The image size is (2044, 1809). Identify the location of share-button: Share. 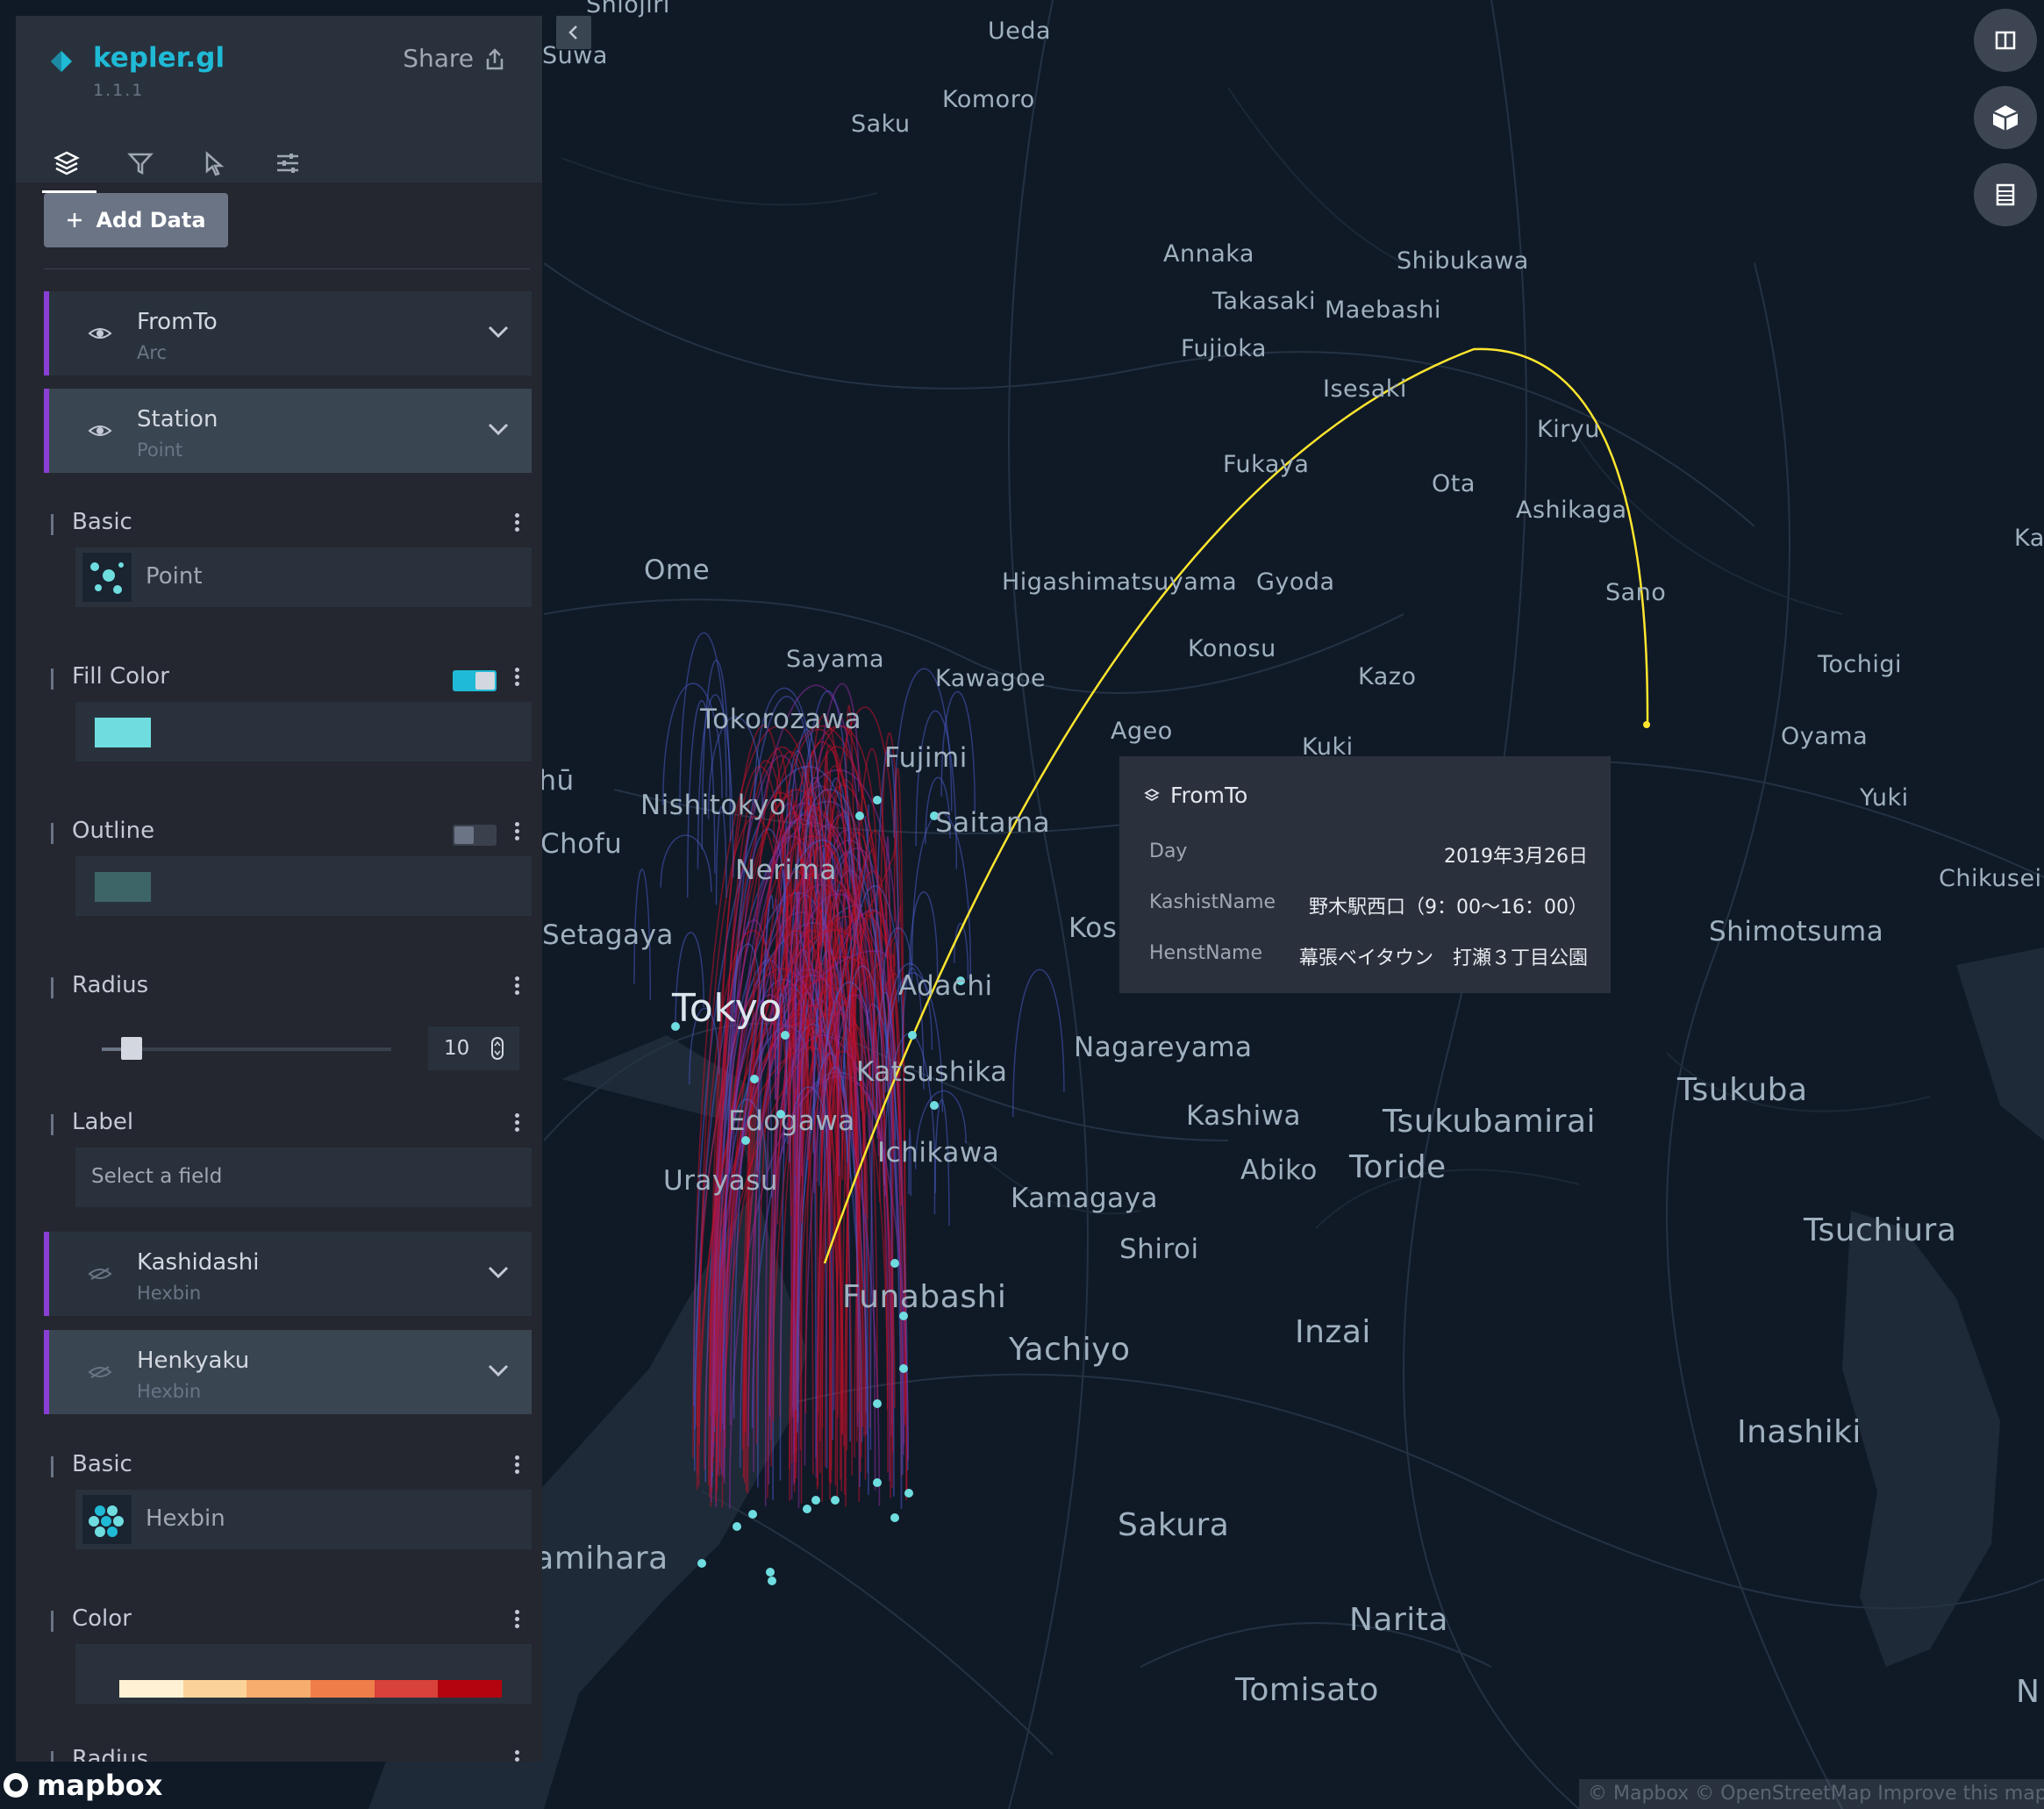
(455, 58).